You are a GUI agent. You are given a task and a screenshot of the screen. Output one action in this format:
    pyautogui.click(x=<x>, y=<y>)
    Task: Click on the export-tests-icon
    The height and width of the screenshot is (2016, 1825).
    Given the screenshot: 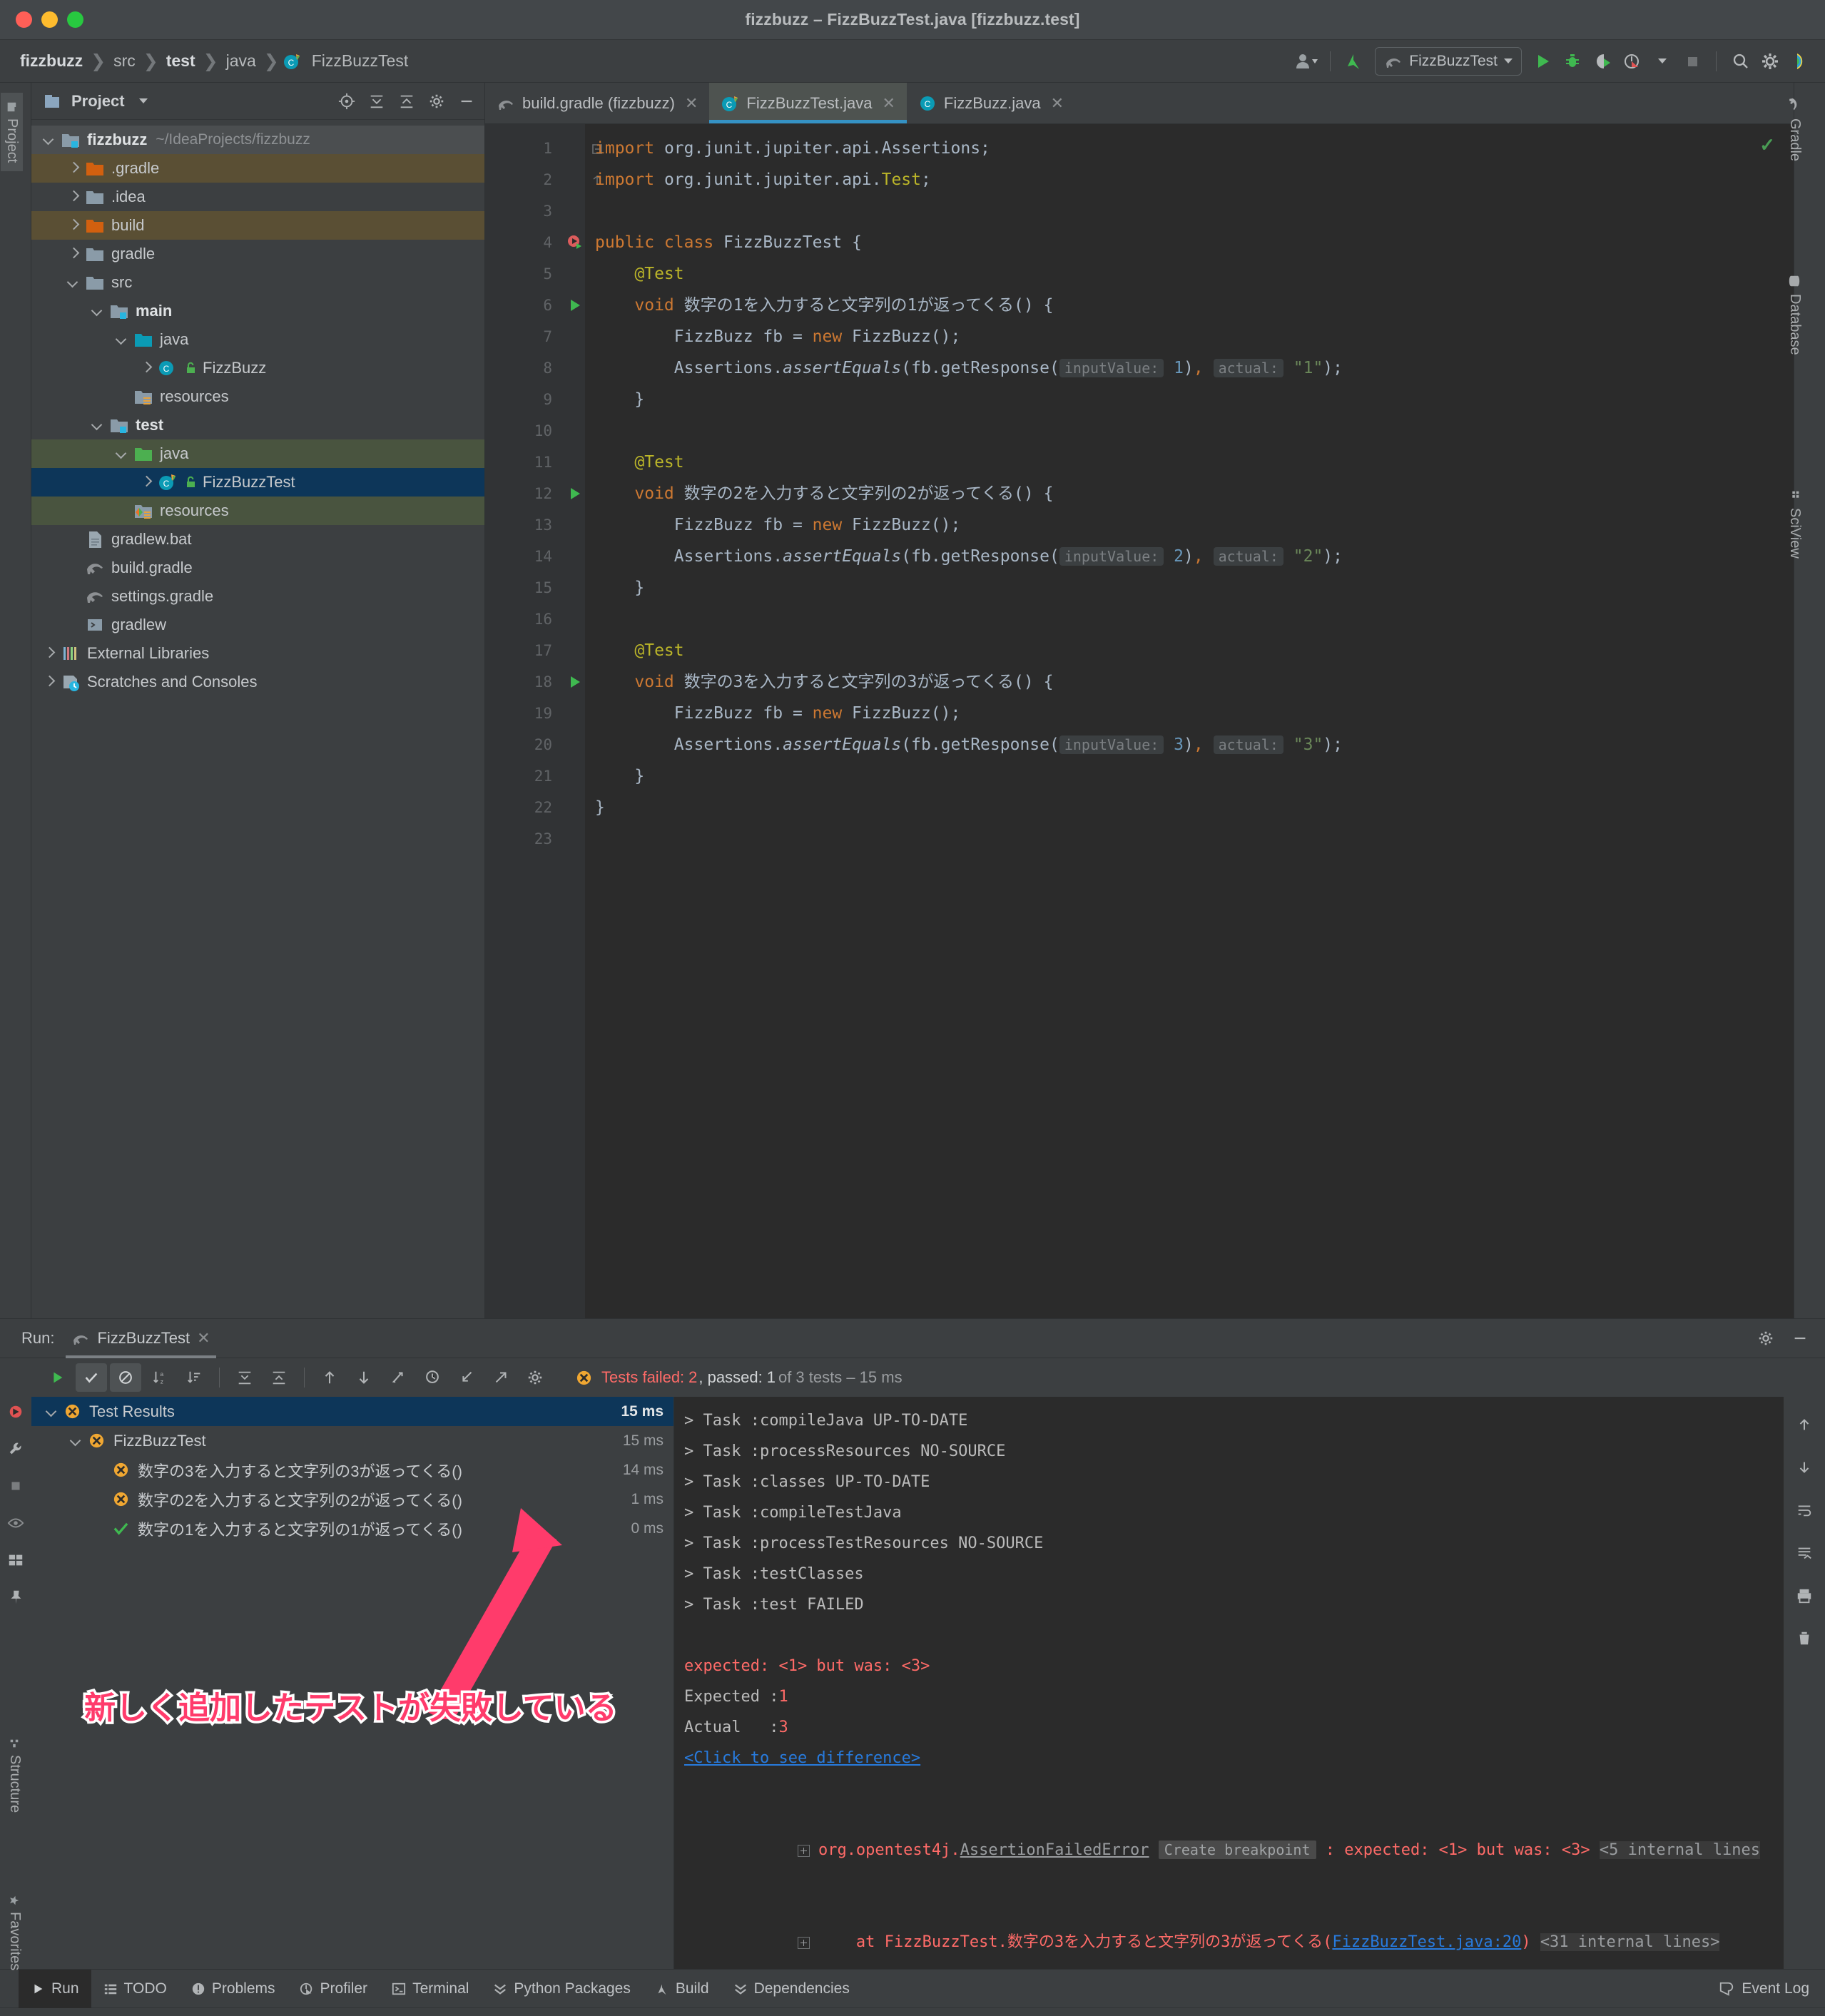 What is the action you would take?
    pyautogui.click(x=501, y=1377)
    